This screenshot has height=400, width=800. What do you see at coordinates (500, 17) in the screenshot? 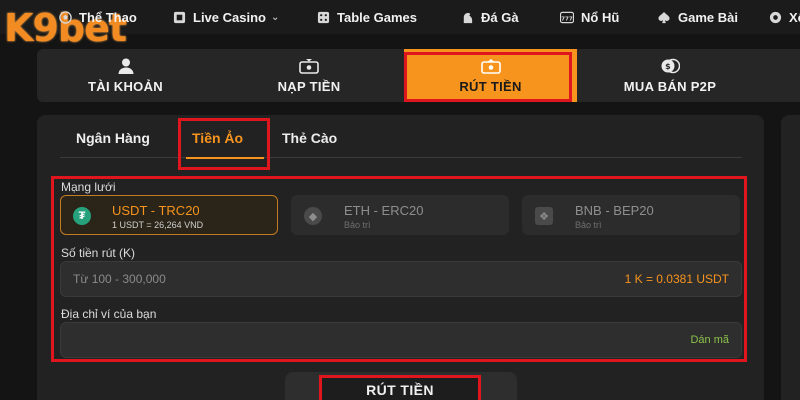
I see `nav-item-label: Đá Gà` at bounding box center [500, 17].